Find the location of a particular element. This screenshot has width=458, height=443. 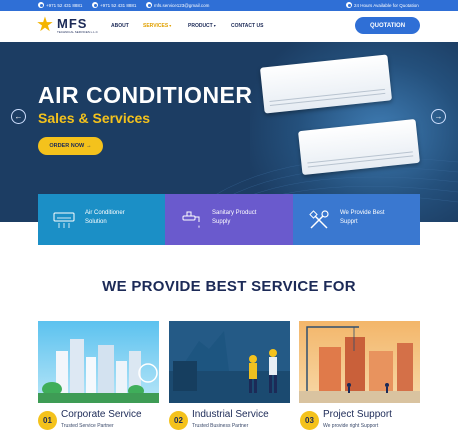

hero-title: AIR CONDITIONER is located at coordinates (145, 95).